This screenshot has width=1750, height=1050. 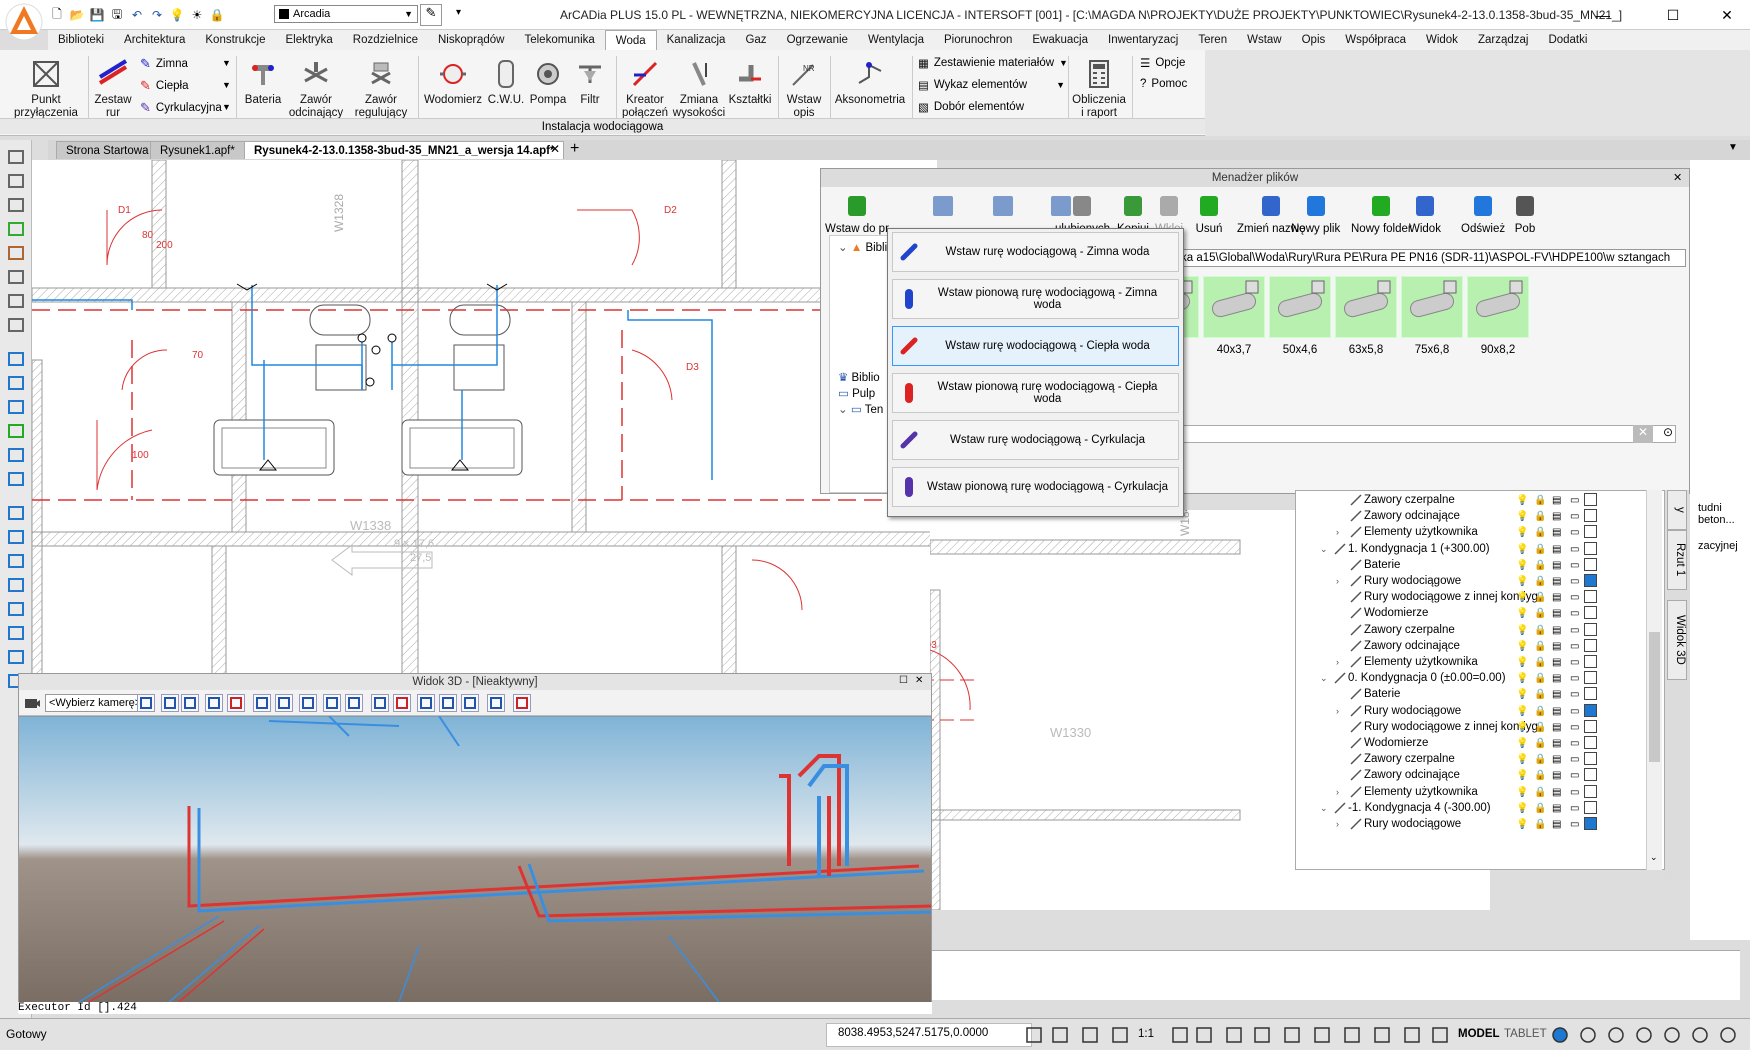 I want to click on view-icon, so click(x=16, y=455).